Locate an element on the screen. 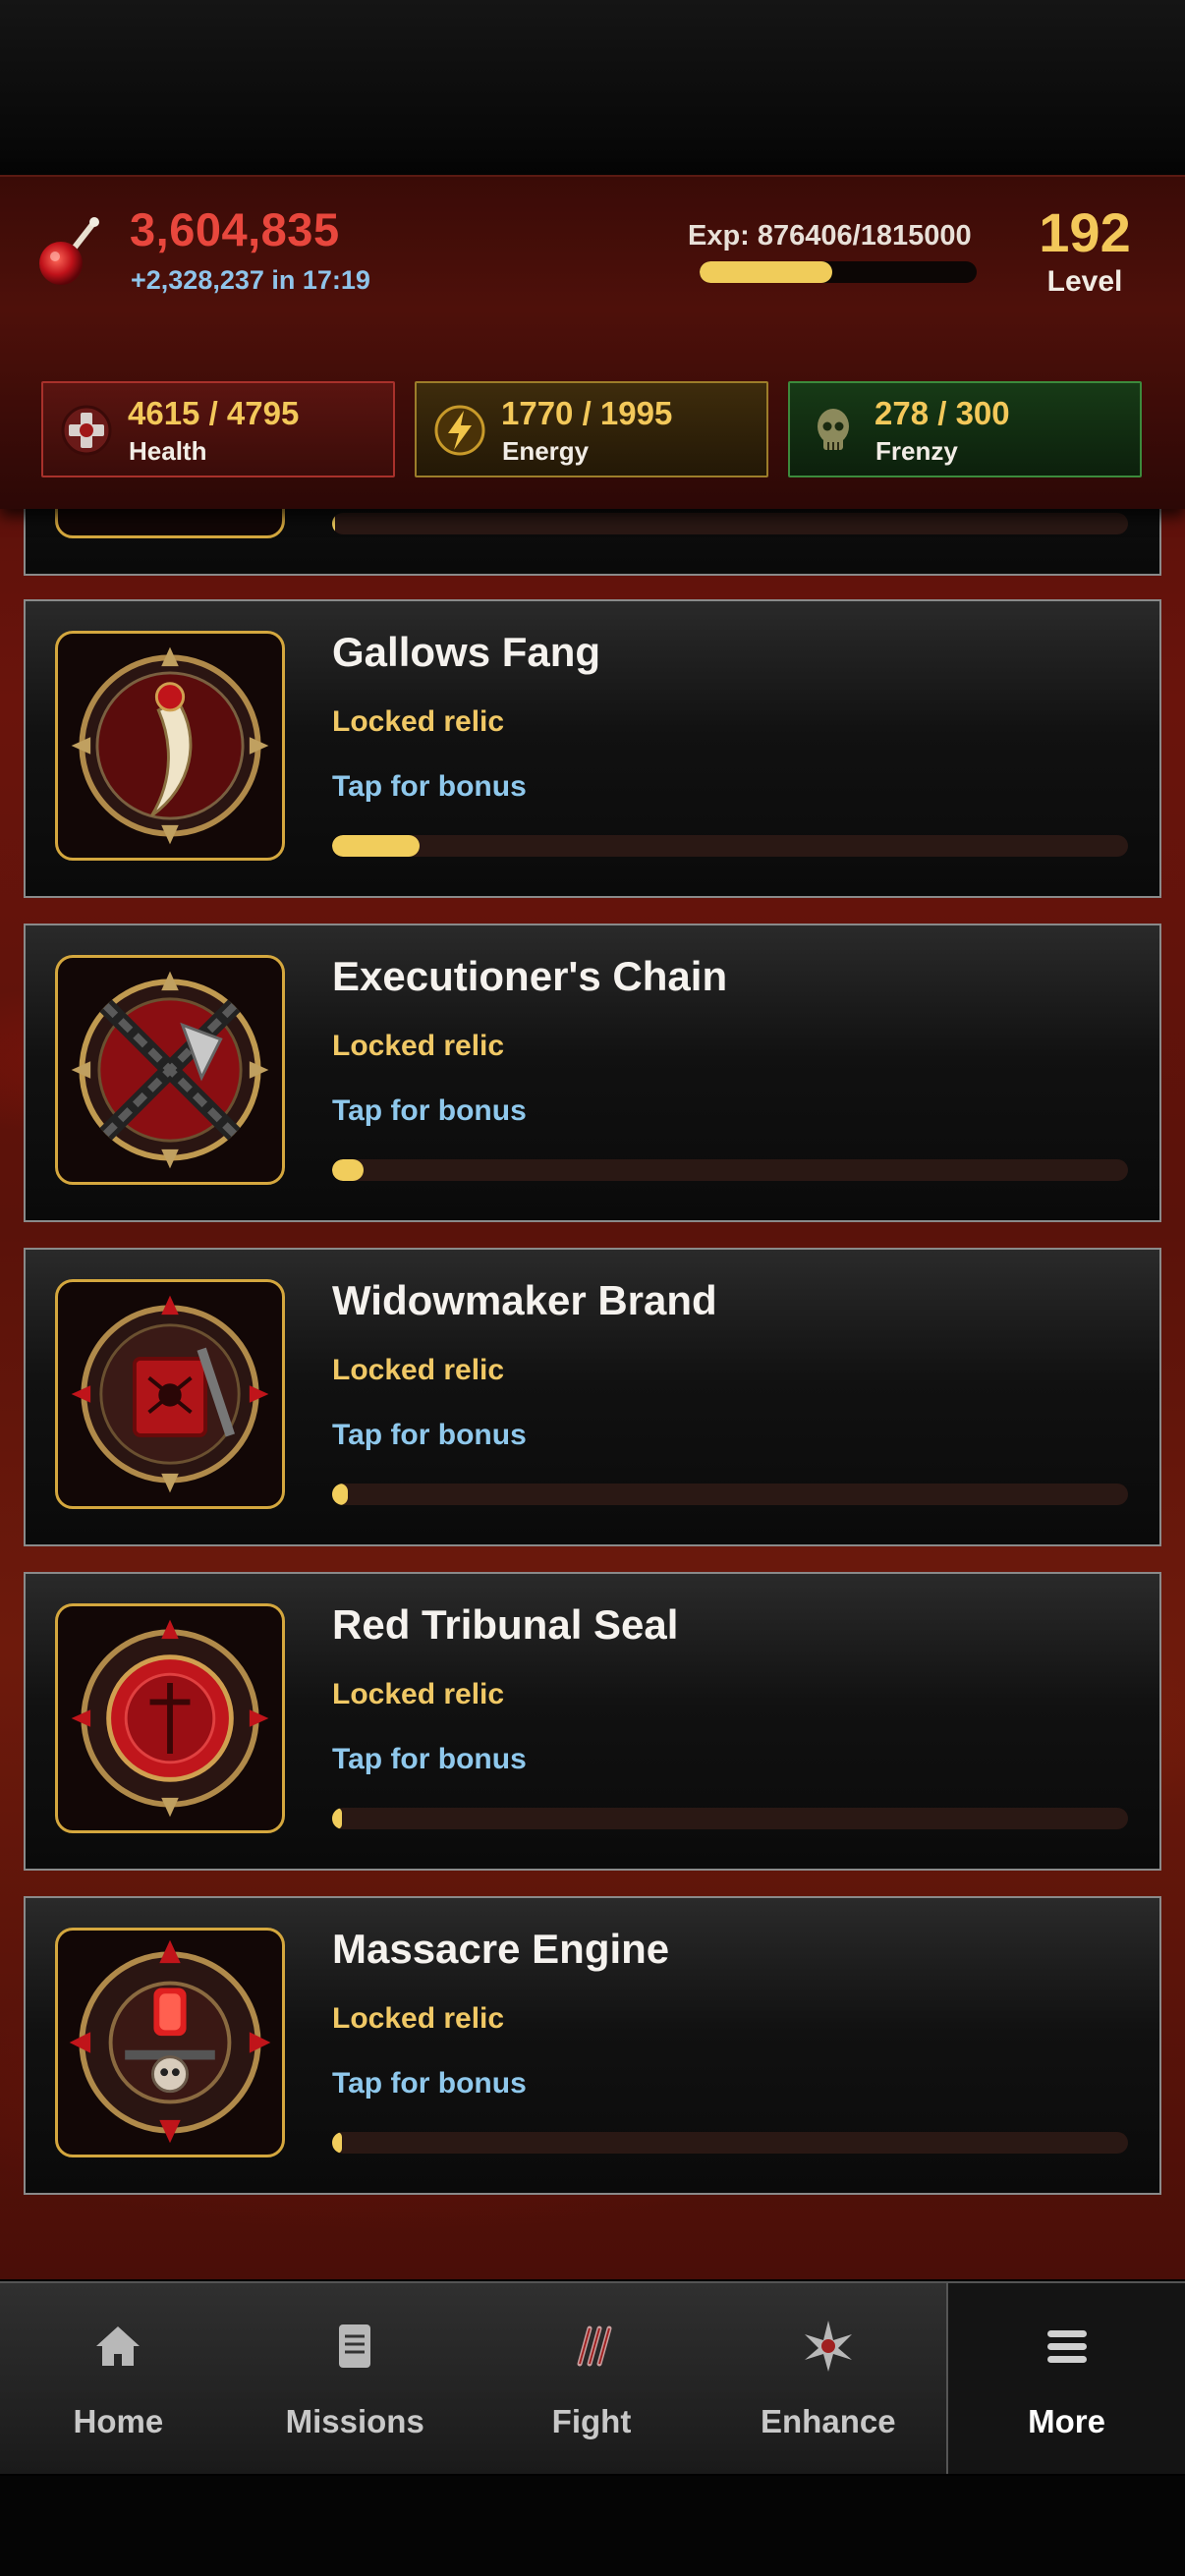 This screenshot has width=1185, height=2576. status-bar-area is located at coordinates (592, 88).